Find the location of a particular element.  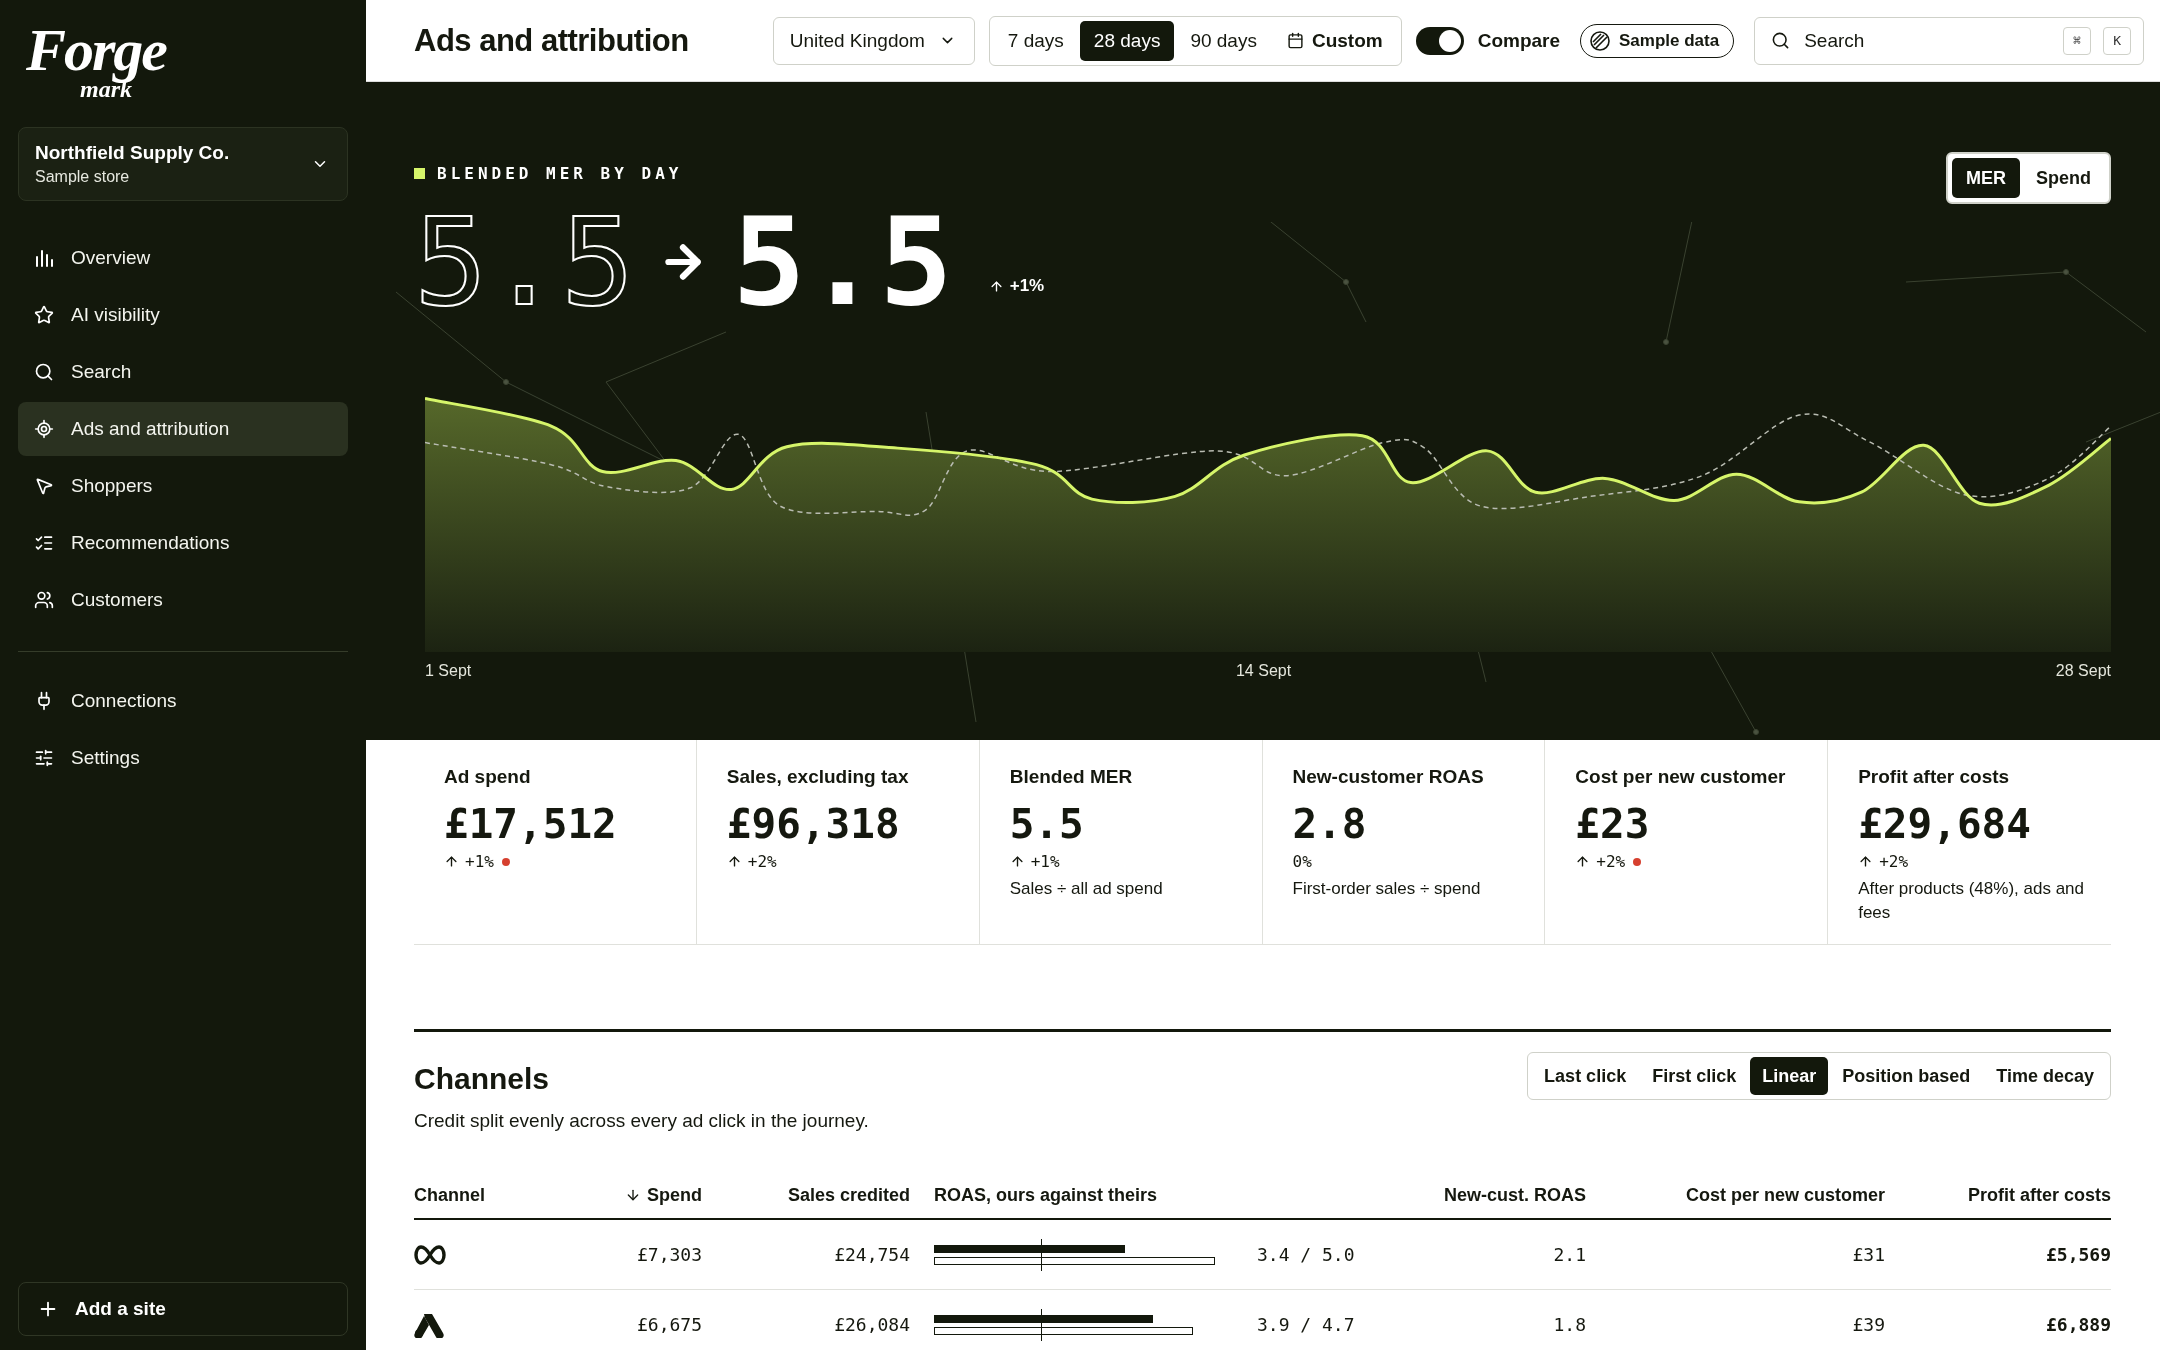

sort-arrow-icon is located at coordinates (633, 1195).